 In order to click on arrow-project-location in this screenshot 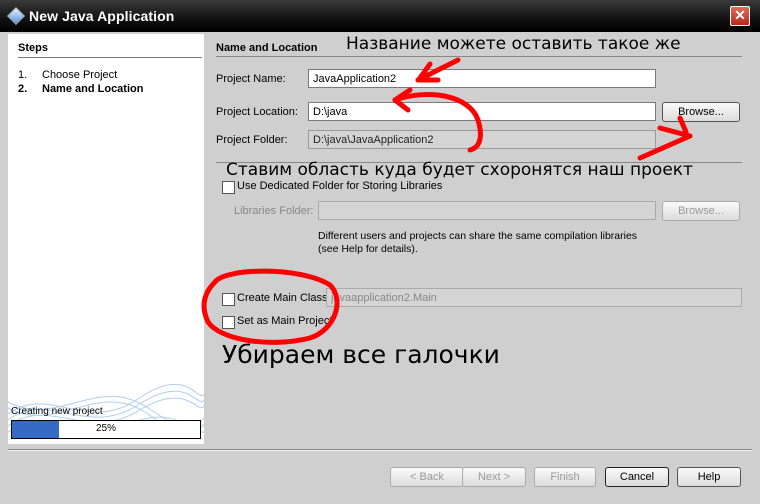, I will do `click(437, 122)`.